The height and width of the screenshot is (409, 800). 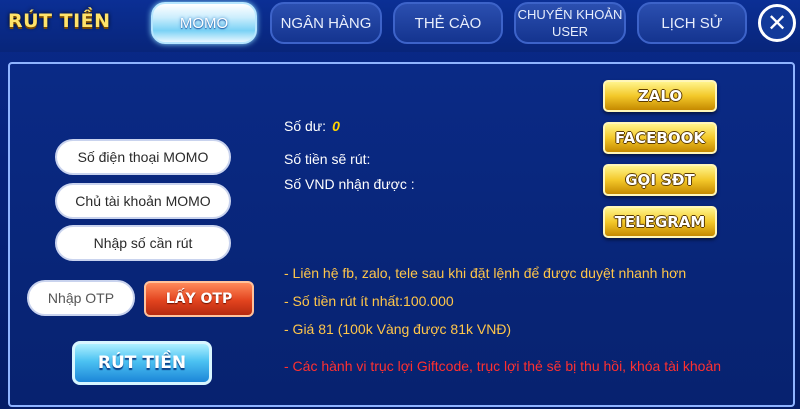 I want to click on call-phone-button: GỌI SĐT, so click(x=660, y=180).